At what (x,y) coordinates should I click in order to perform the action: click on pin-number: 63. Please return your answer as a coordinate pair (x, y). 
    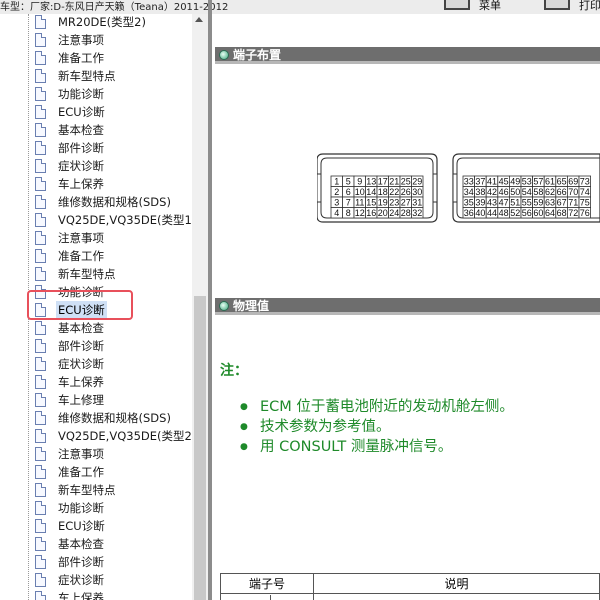
    Looking at the image, I should click on (550, 203).